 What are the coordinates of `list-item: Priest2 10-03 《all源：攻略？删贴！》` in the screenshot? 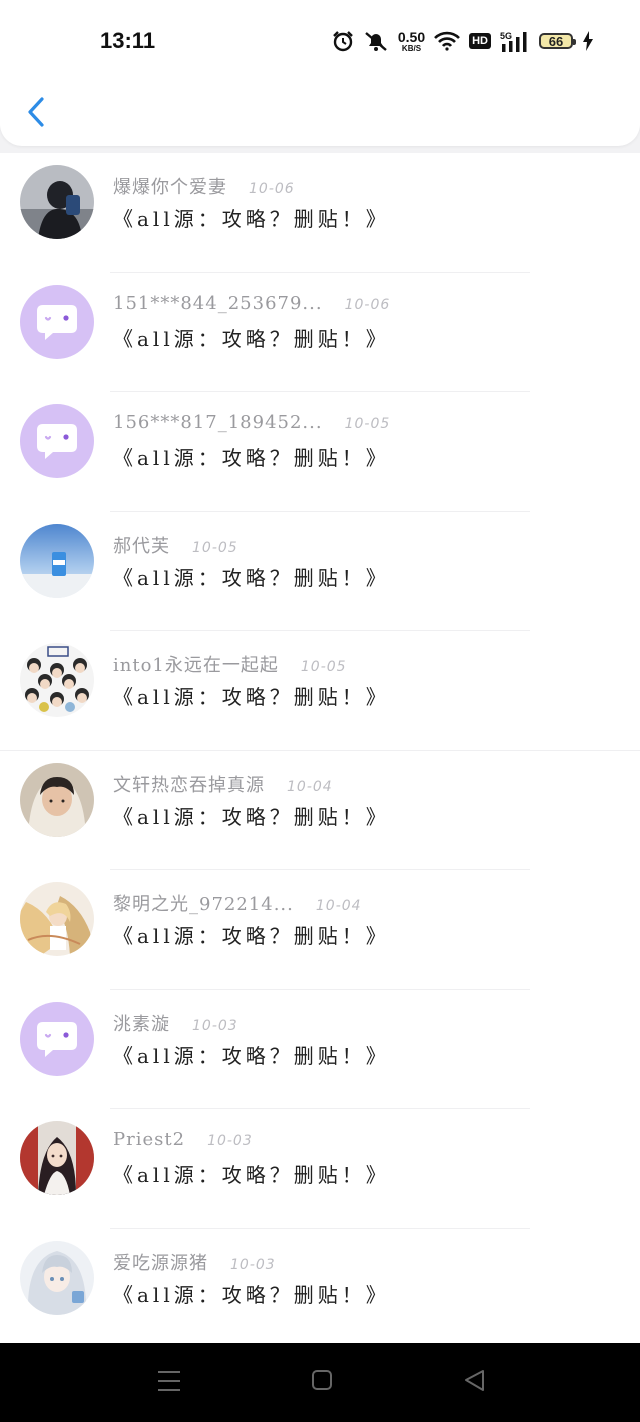 It's located at (320, 1169).